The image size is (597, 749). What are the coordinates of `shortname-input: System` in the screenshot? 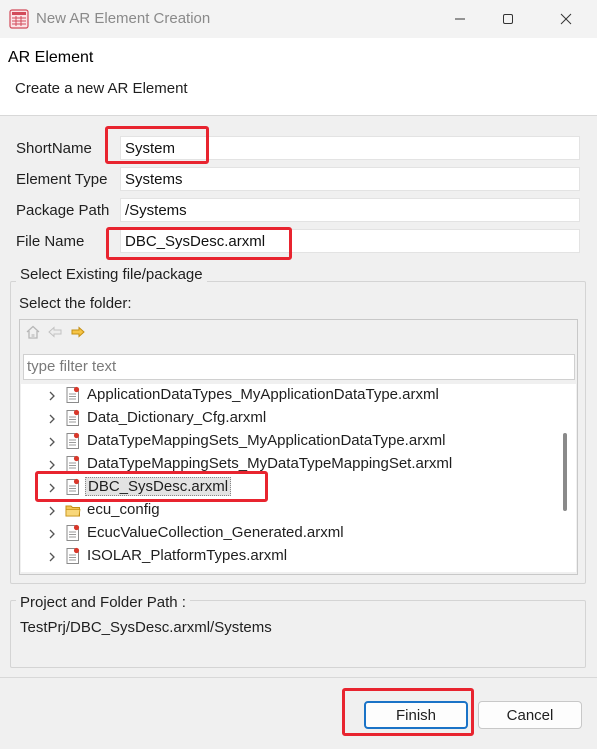 It's located at (350, 148).